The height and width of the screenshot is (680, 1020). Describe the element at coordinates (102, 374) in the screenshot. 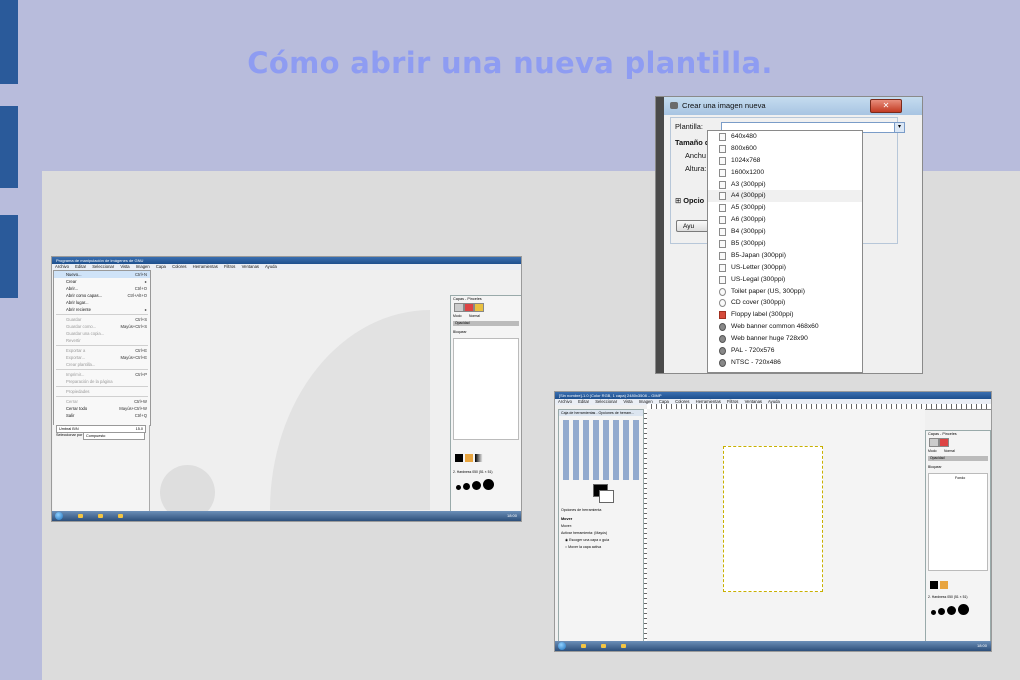

I see `menu-item-imprimir: Imprimir... Ctrl+P` at that location.